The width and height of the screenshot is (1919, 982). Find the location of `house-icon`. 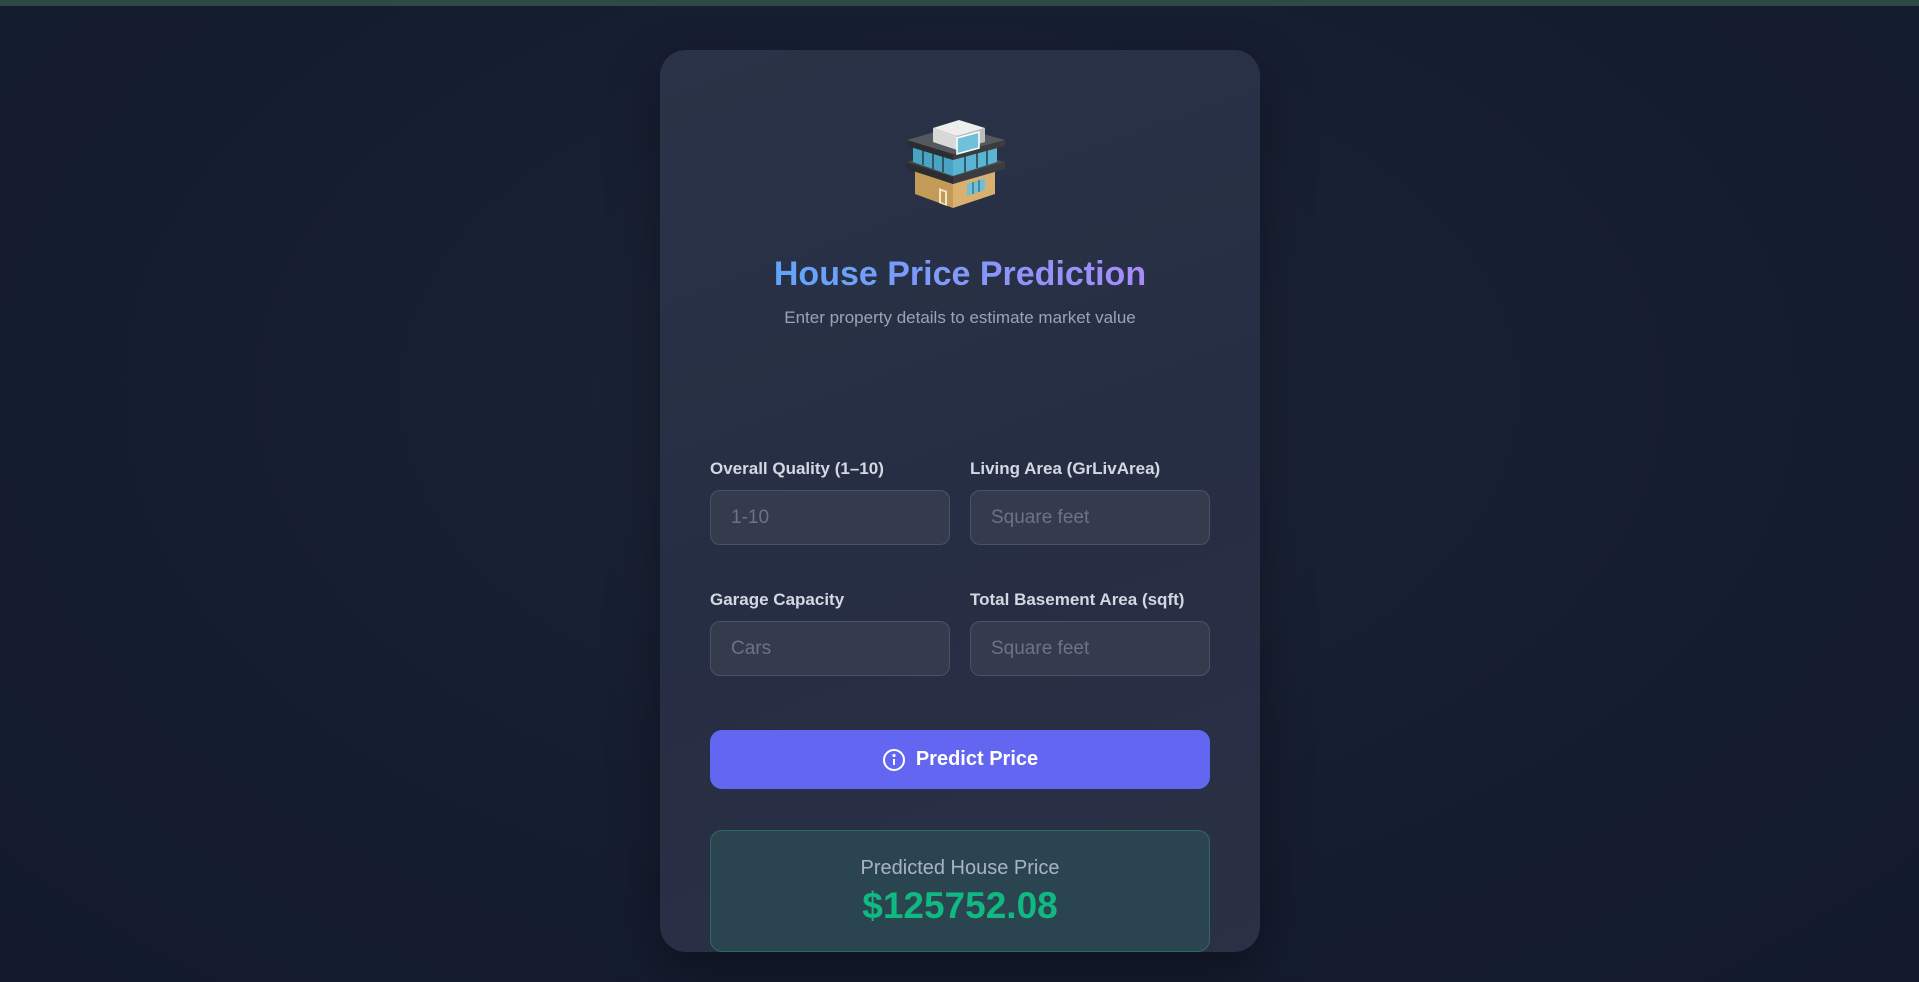

house-icon is located at coordinates (960, 165).